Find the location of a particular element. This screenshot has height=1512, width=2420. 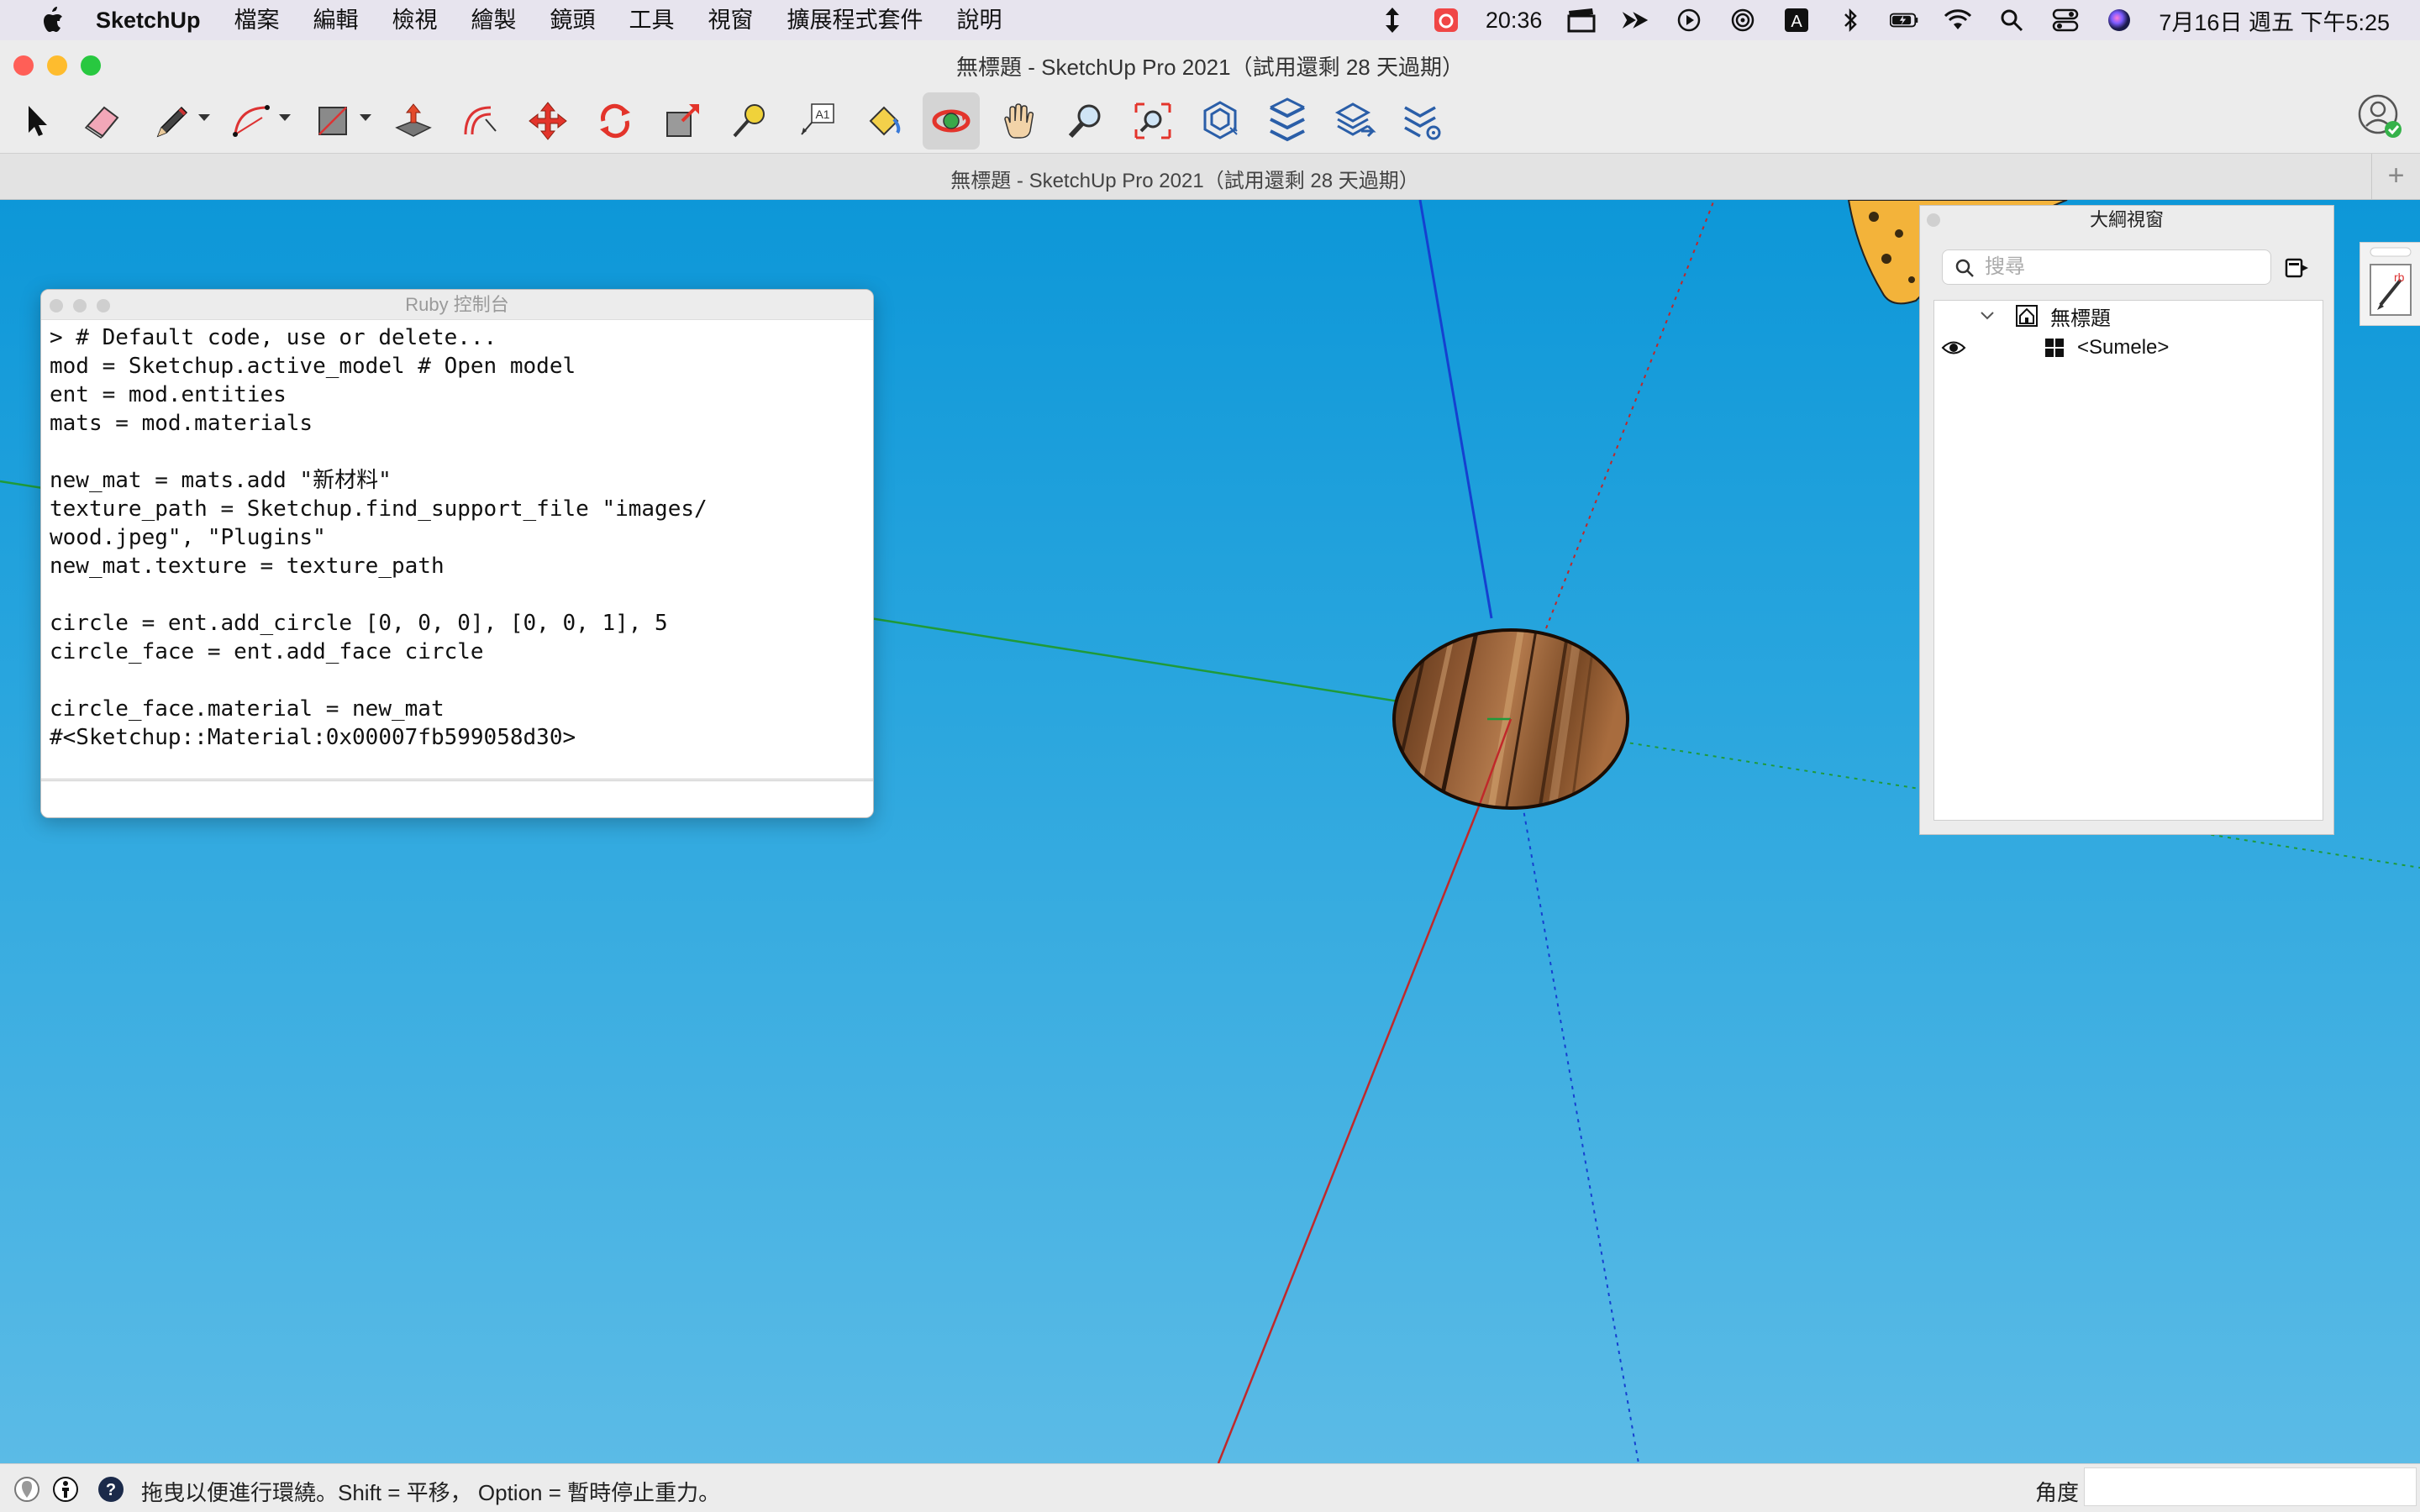

airdrop-icon is located at coordinates (1742, 20).